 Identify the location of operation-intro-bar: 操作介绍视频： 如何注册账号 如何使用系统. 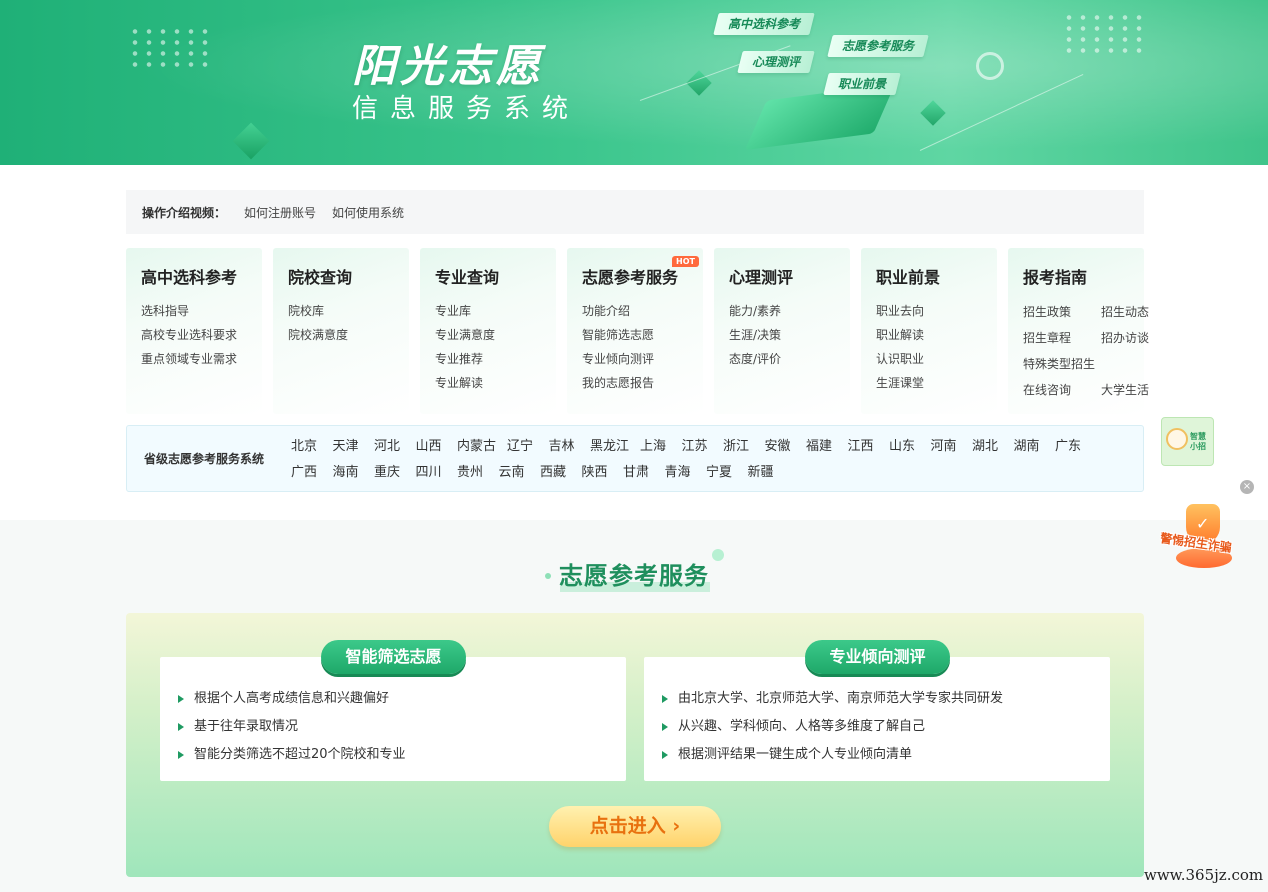
(635, 212).